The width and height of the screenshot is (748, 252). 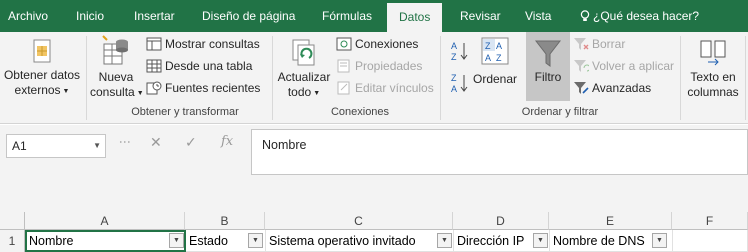 What do you see at coordinates (225, 221) in the screenshot?
I see `column-header-b: B` at bounding box center [225, 221].